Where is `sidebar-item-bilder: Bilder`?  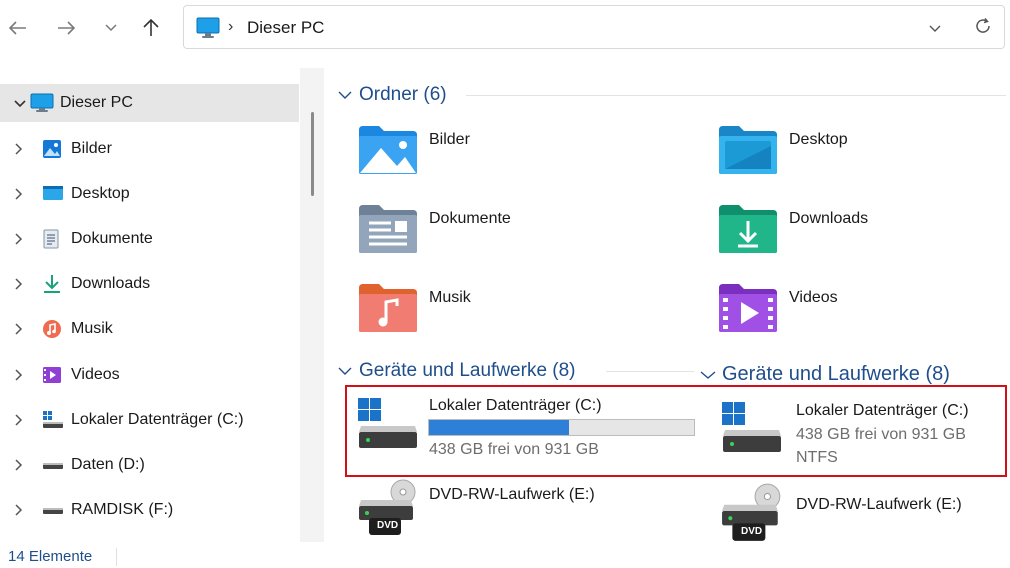
sidebar-item-bilder: Bilder is located at coordinates (149, 149).